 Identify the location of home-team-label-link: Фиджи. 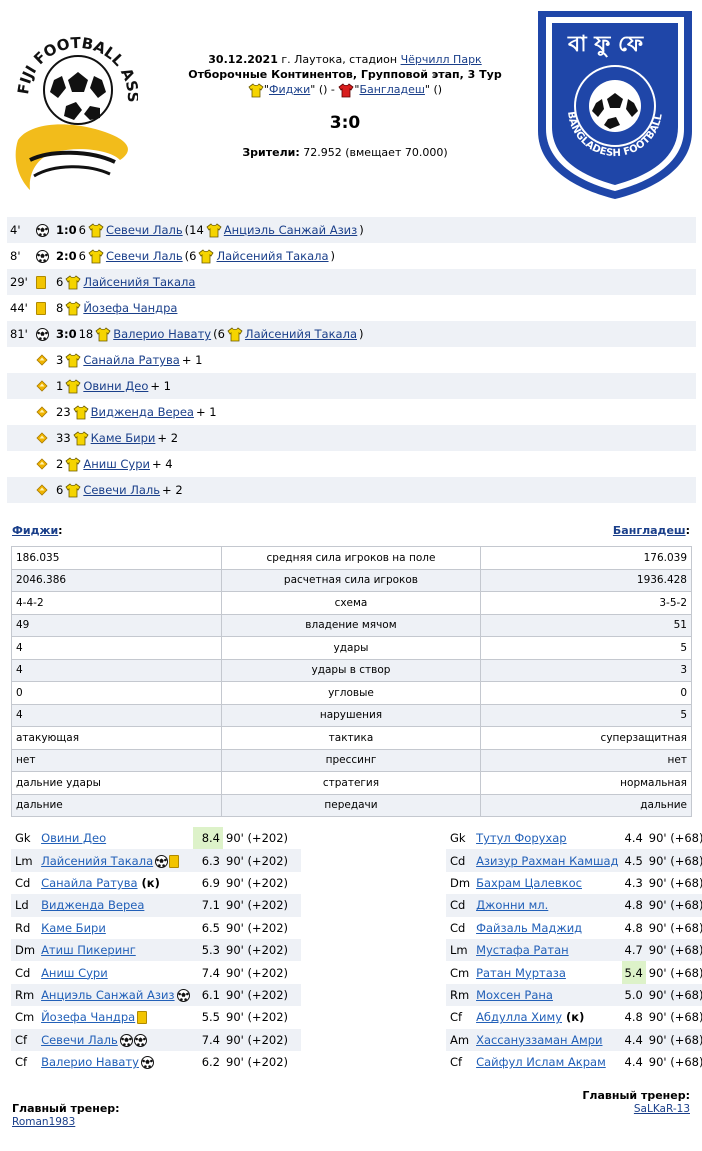
(35, 530).